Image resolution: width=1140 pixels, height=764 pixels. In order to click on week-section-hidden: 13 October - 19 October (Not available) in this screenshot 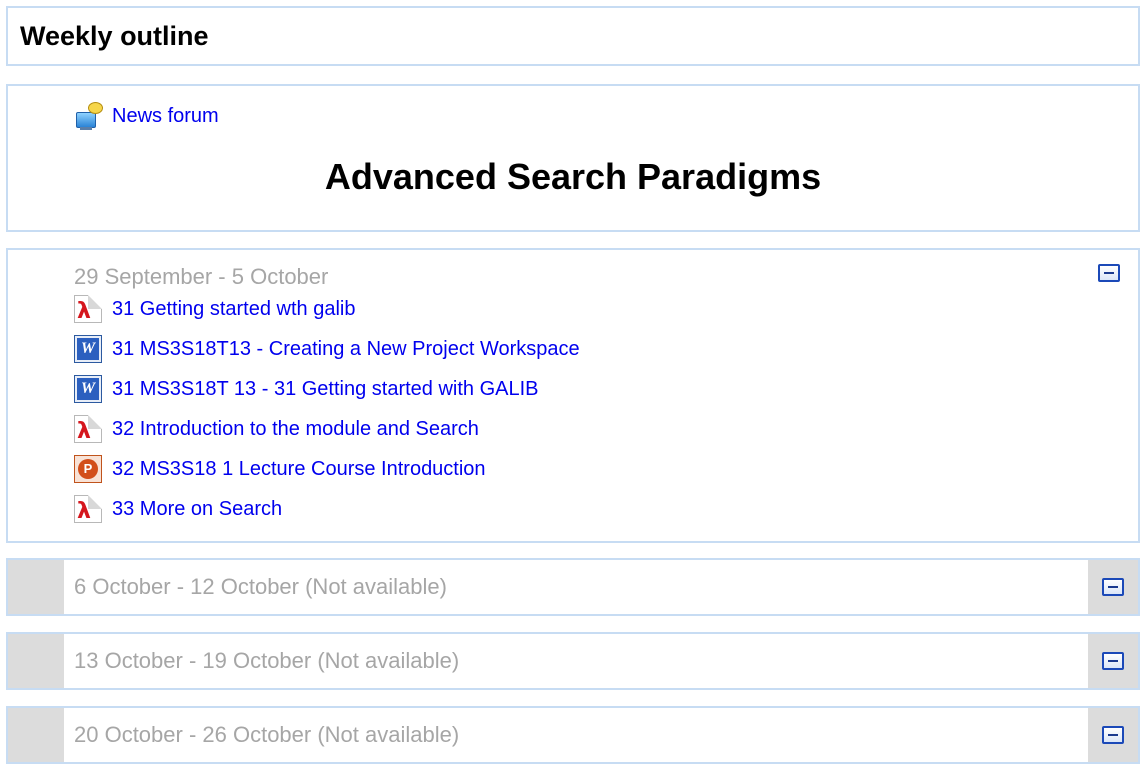, I will do `click(573, 661)`.